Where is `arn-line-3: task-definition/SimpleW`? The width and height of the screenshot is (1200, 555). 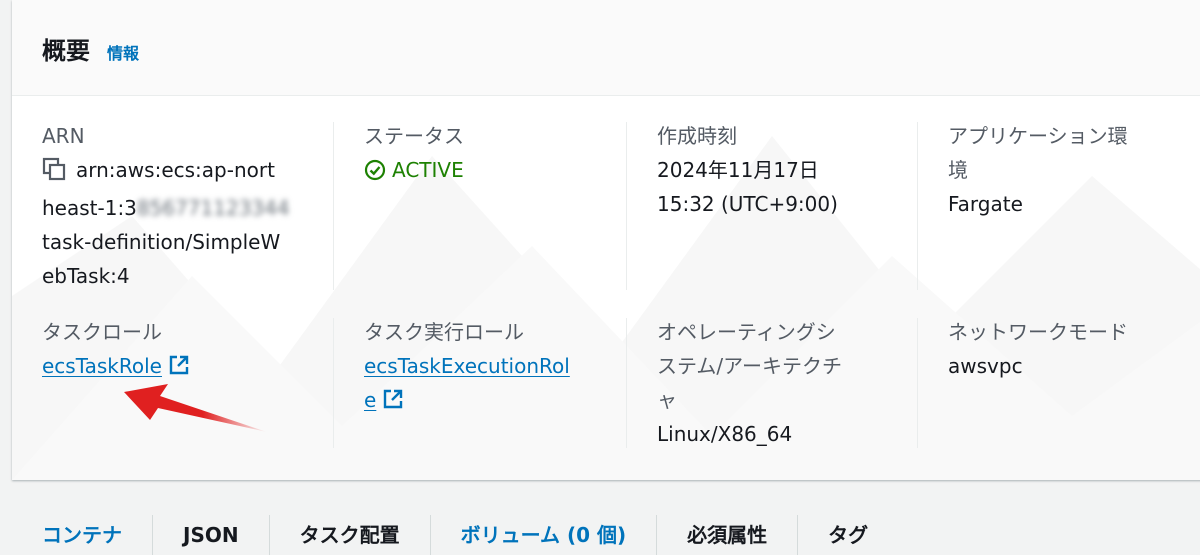 arn-line-3: task-definition/SimpleW is located at coordinates (161, 242).